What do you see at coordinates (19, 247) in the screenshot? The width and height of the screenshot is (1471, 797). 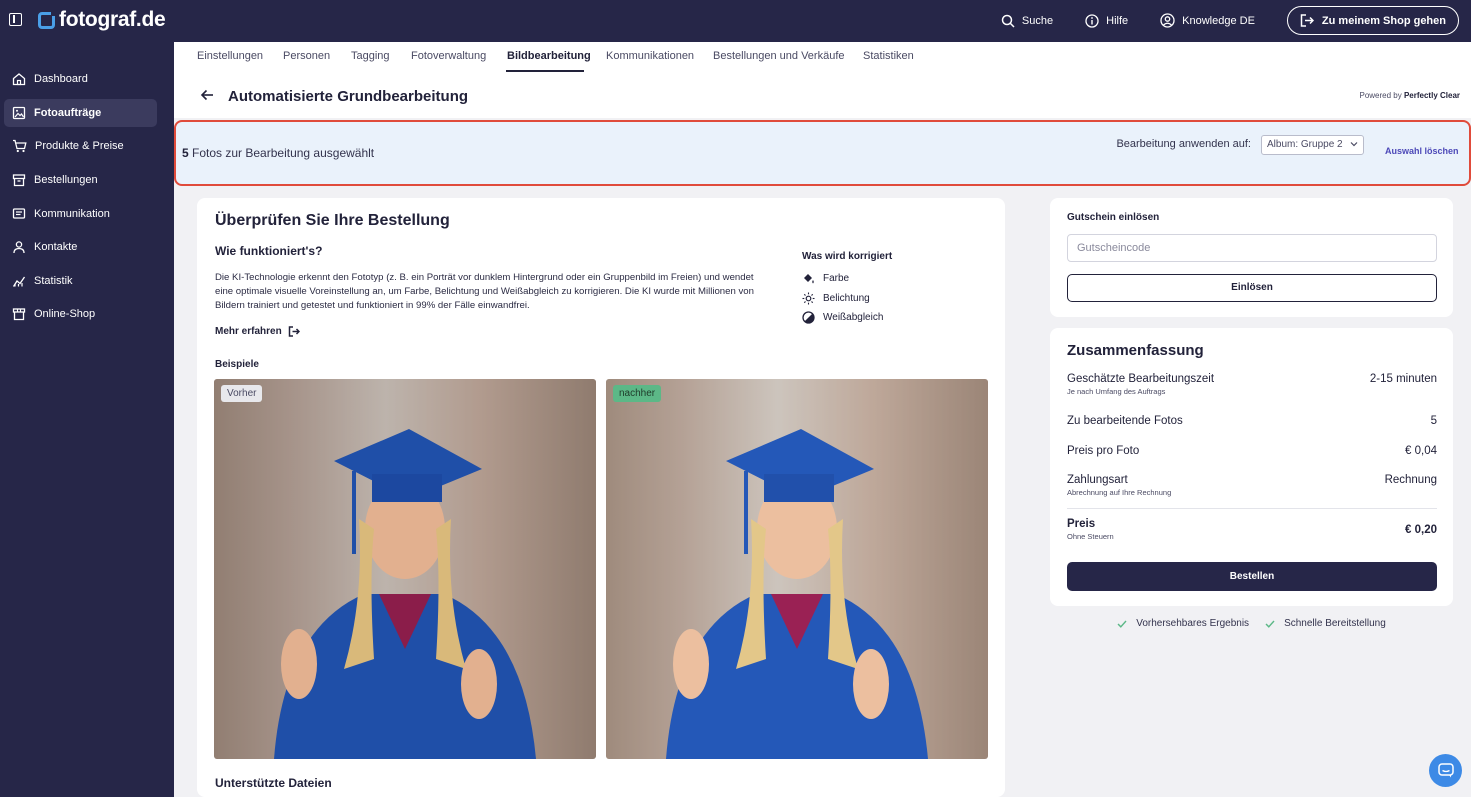 I see `person-icon` at bounding box center [19, 247].